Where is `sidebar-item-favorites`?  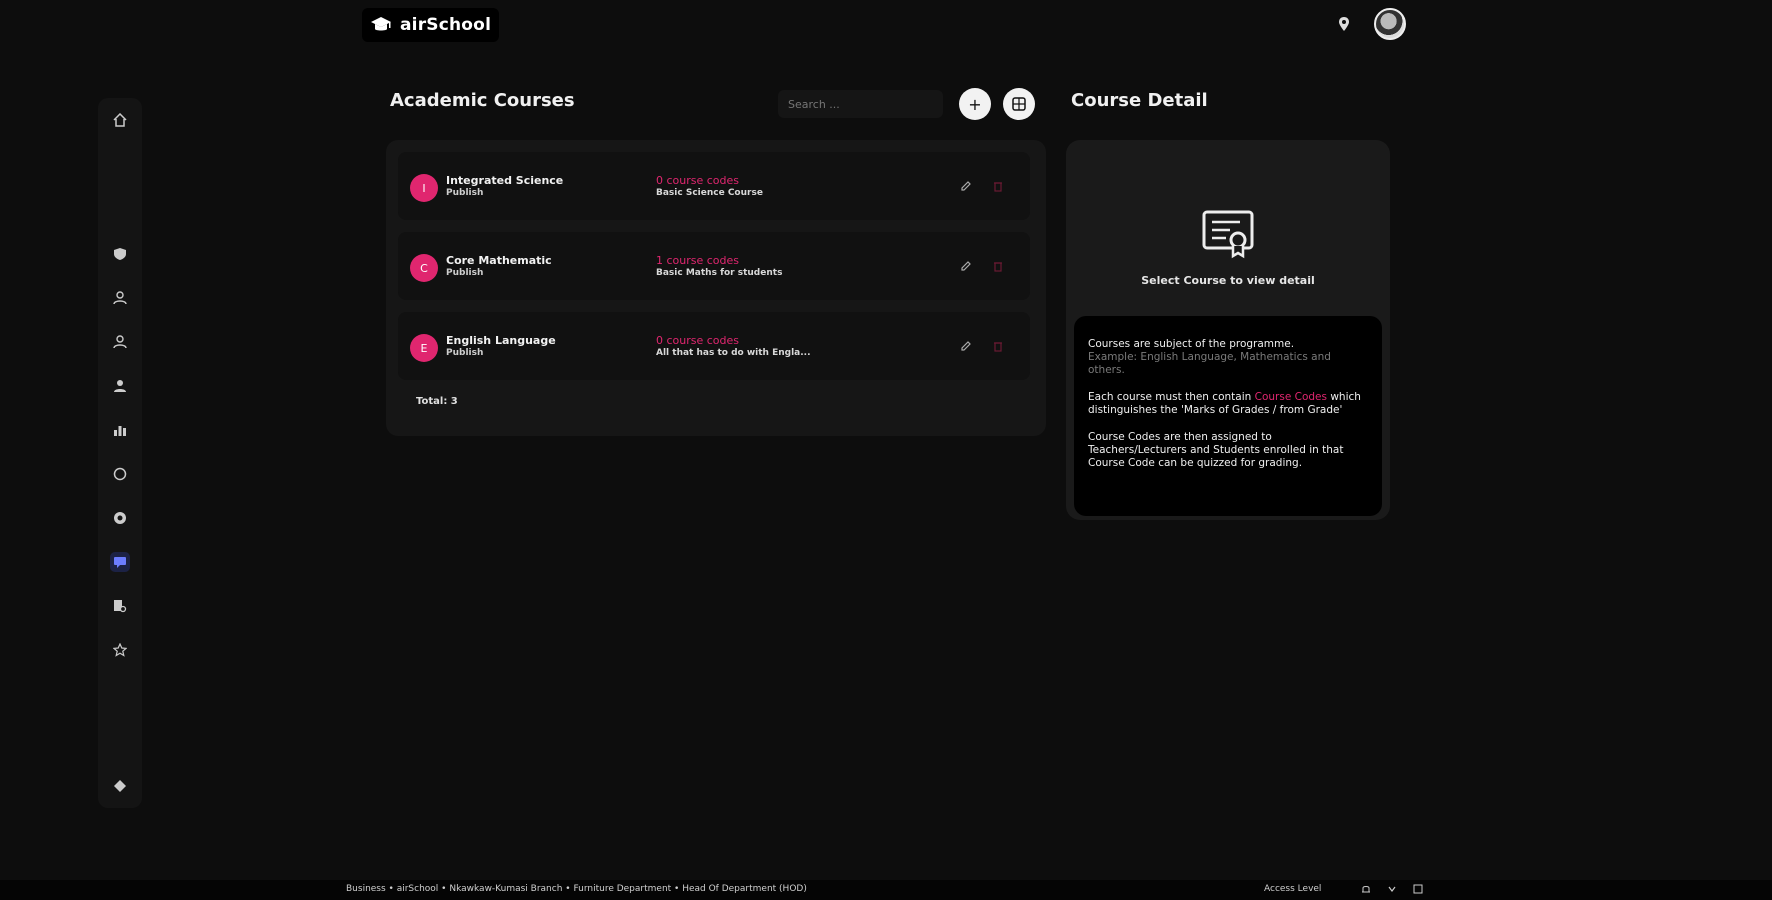 sidebar-item-favorites is located at coordinates (120, 650).